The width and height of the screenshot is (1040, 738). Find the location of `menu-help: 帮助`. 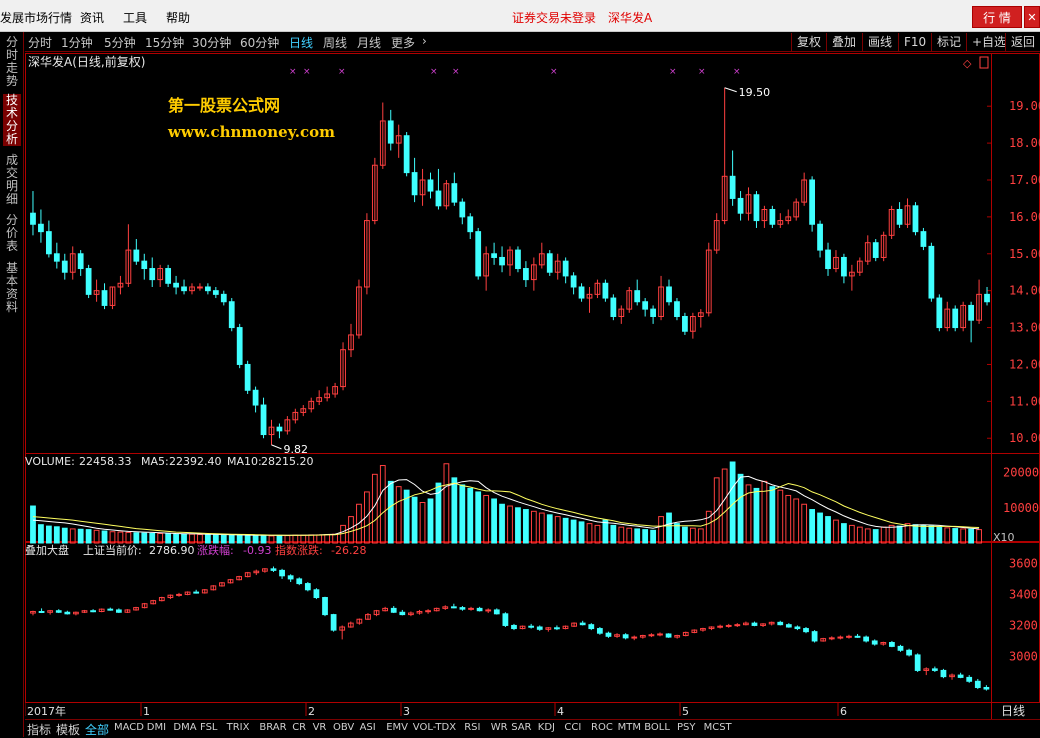

menu-help: 帮助 is located at coordinates (178, 17).